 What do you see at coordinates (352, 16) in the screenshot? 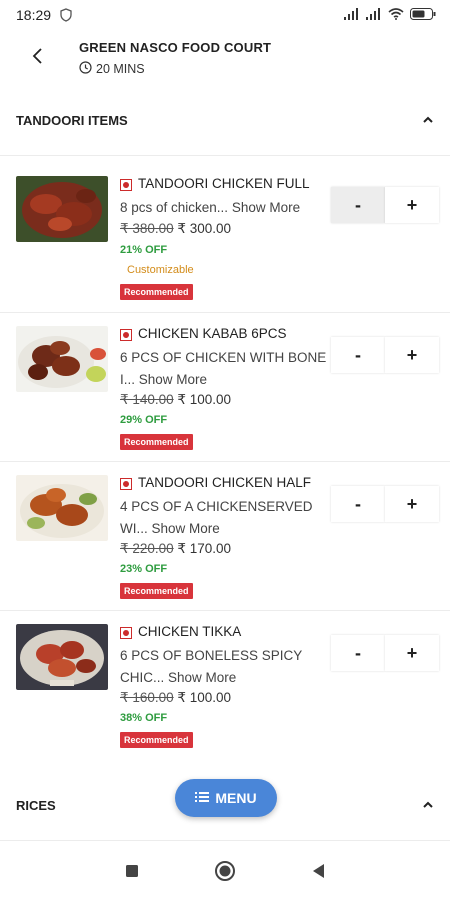
I see `signal-icon` at bounding box center [352, 16].